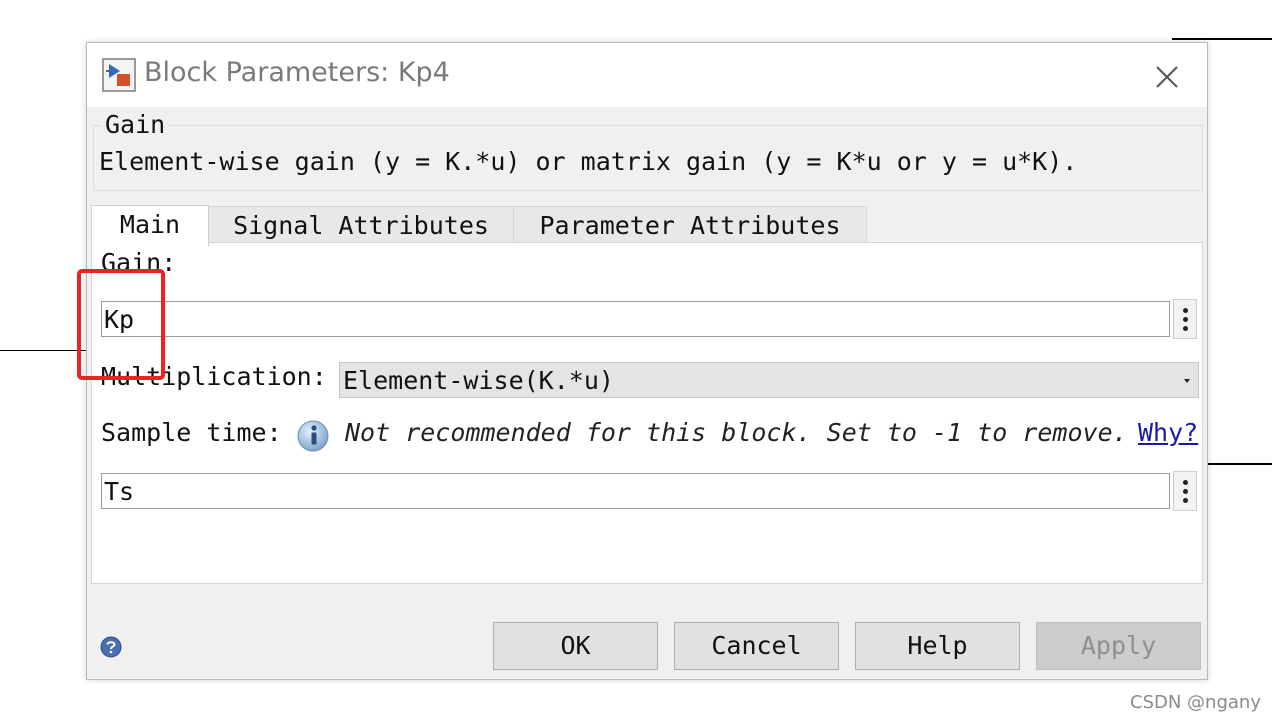 The width and height of the screenshot is (1272, 725). What do you see at coordinates (1167, 77) in the screenshot?
I see `close-icon` at bounding box center [1167, 77].